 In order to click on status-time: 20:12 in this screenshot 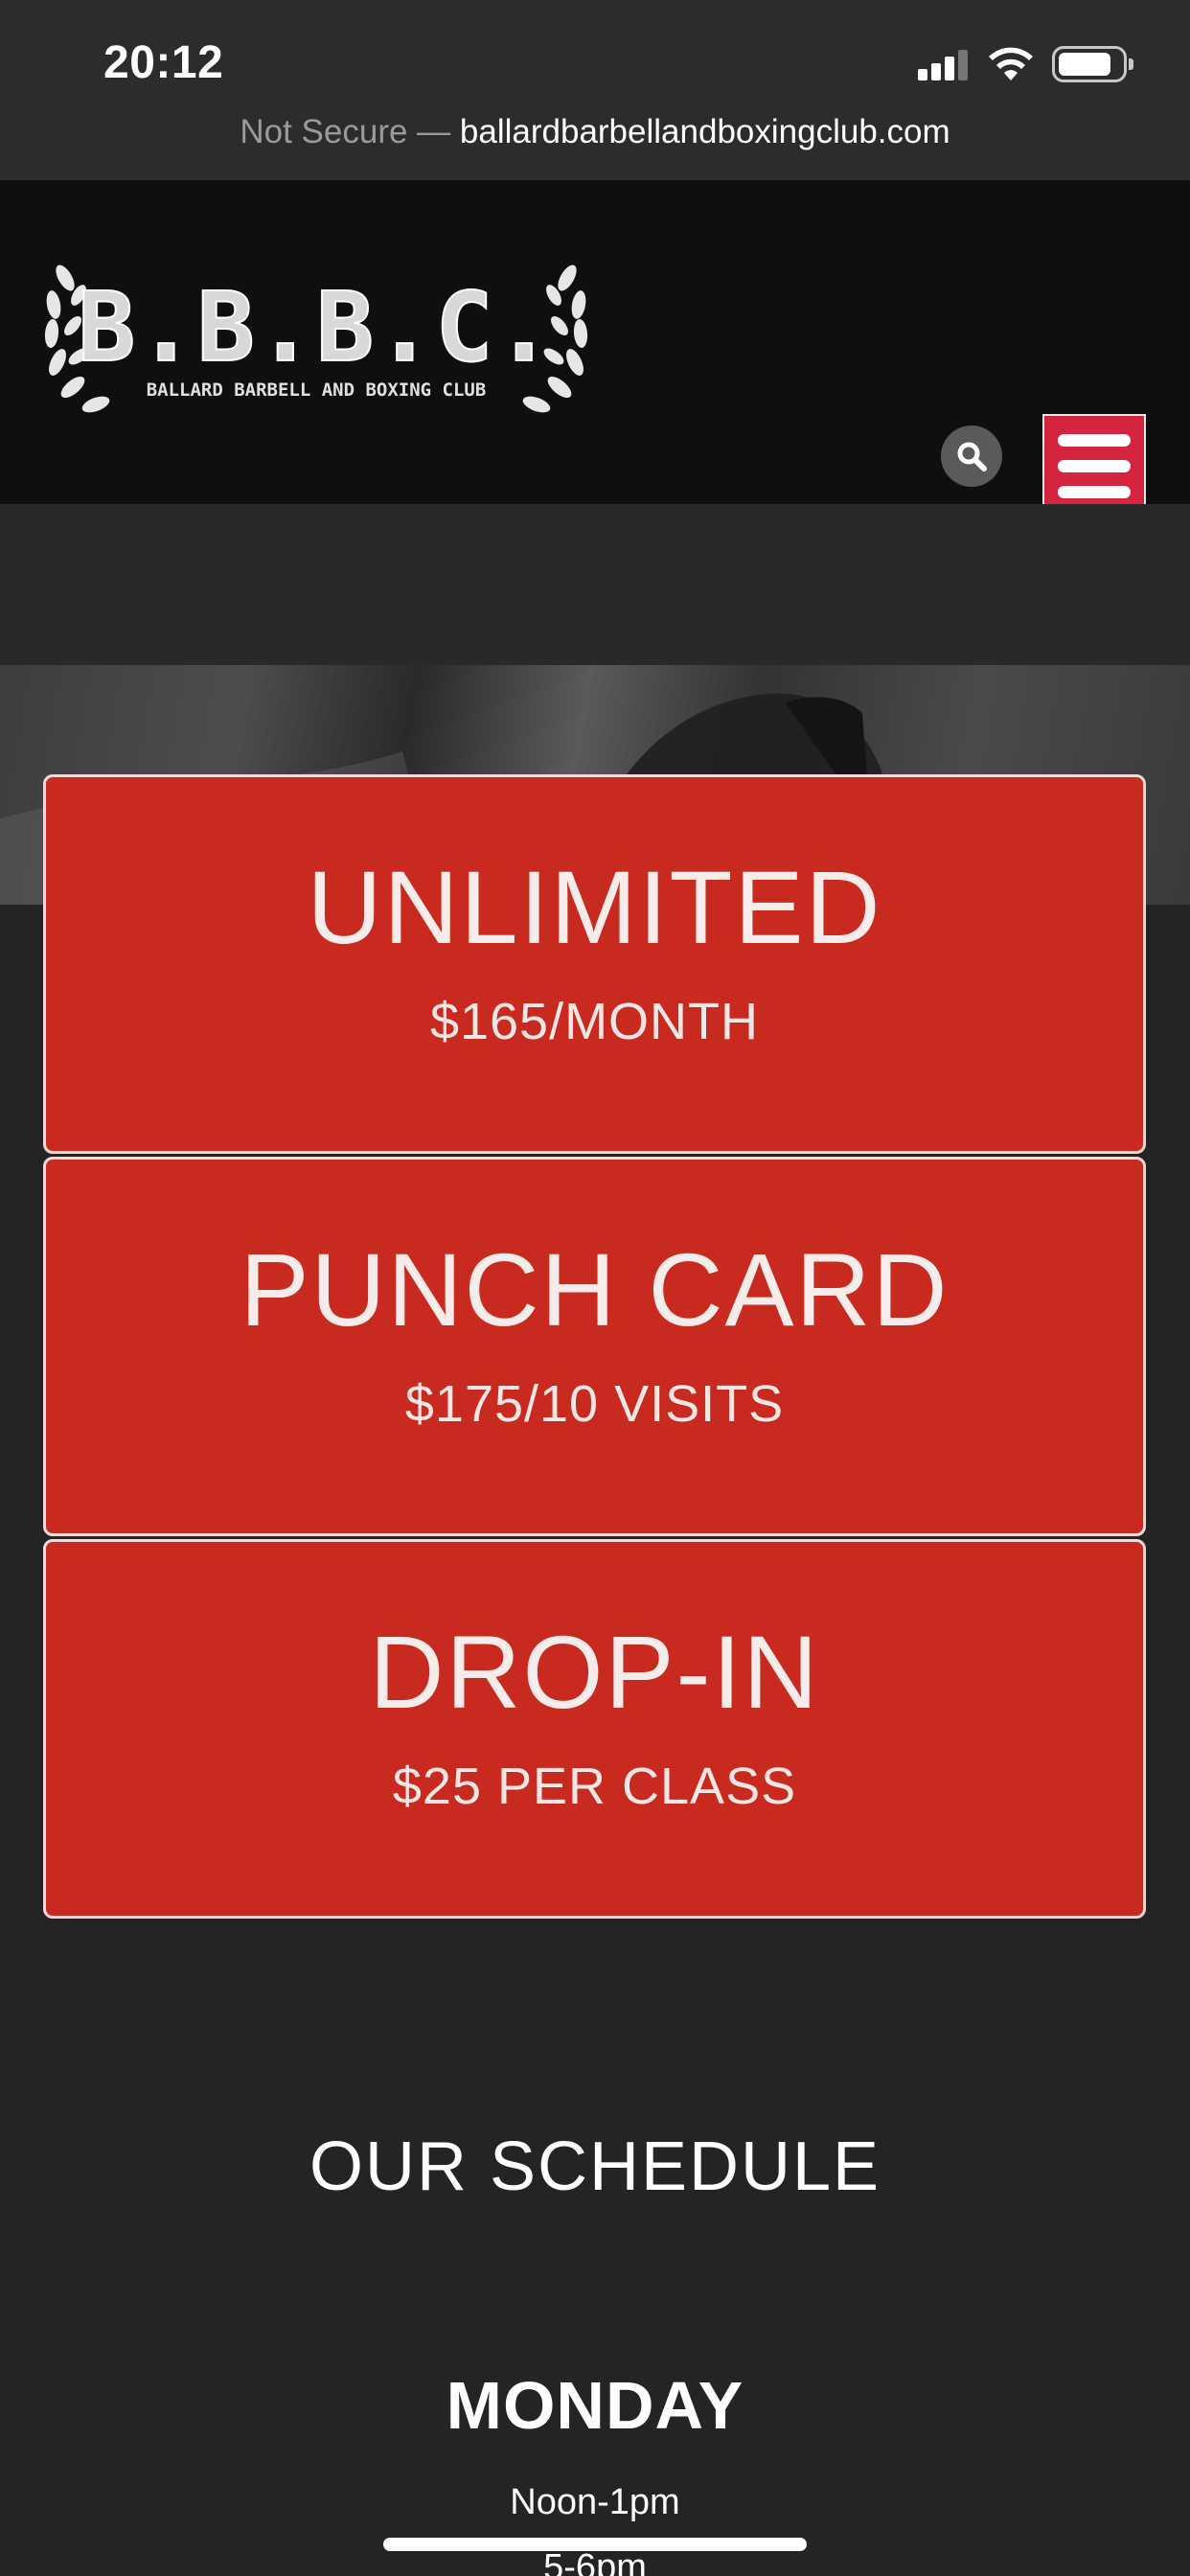, I will do `click(163, 63)`.